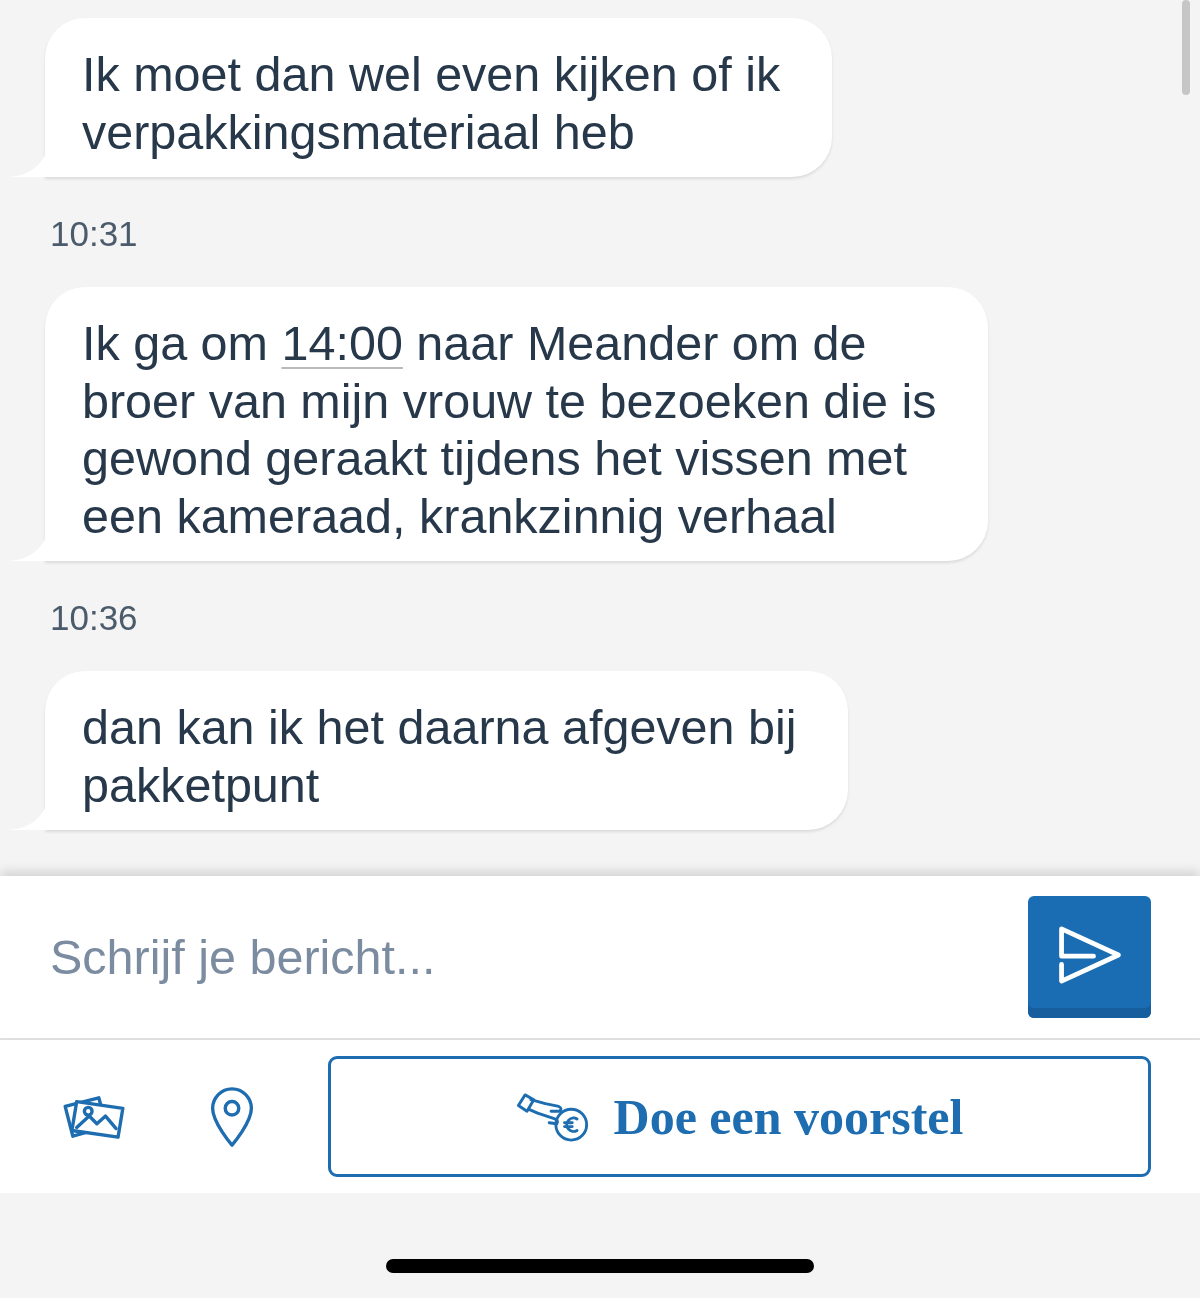 This screenshot has height=1298, width=1200. I want to click on message-time: 10:31, so click(94, 234).